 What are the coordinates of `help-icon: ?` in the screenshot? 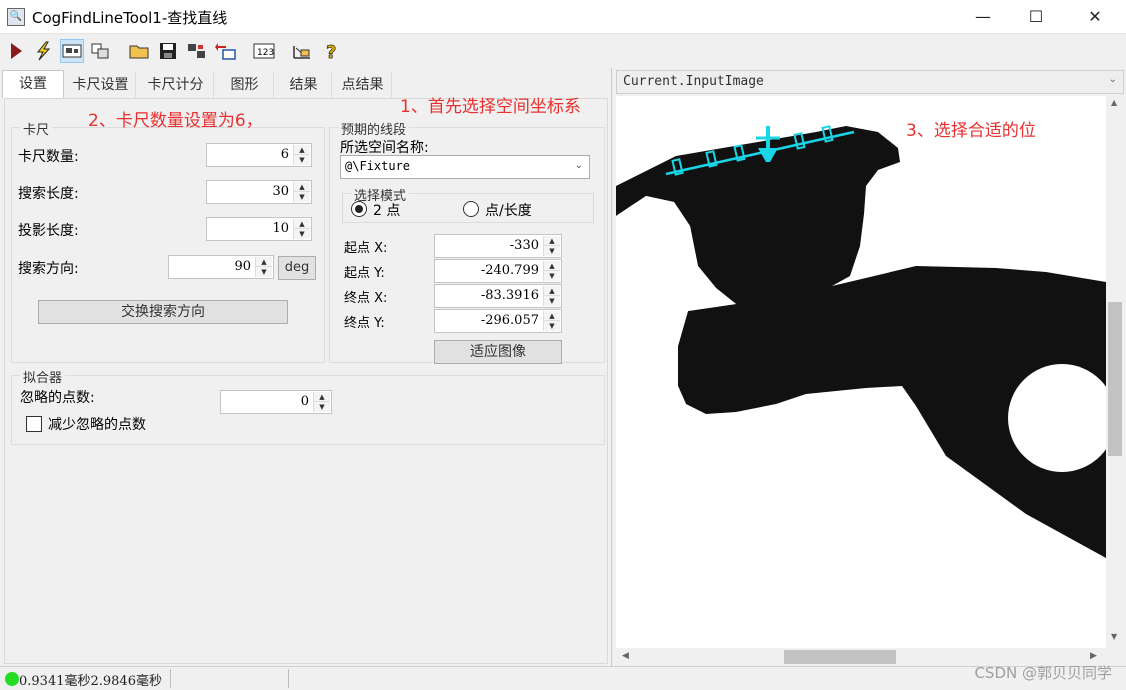 It's located at (332, 51).